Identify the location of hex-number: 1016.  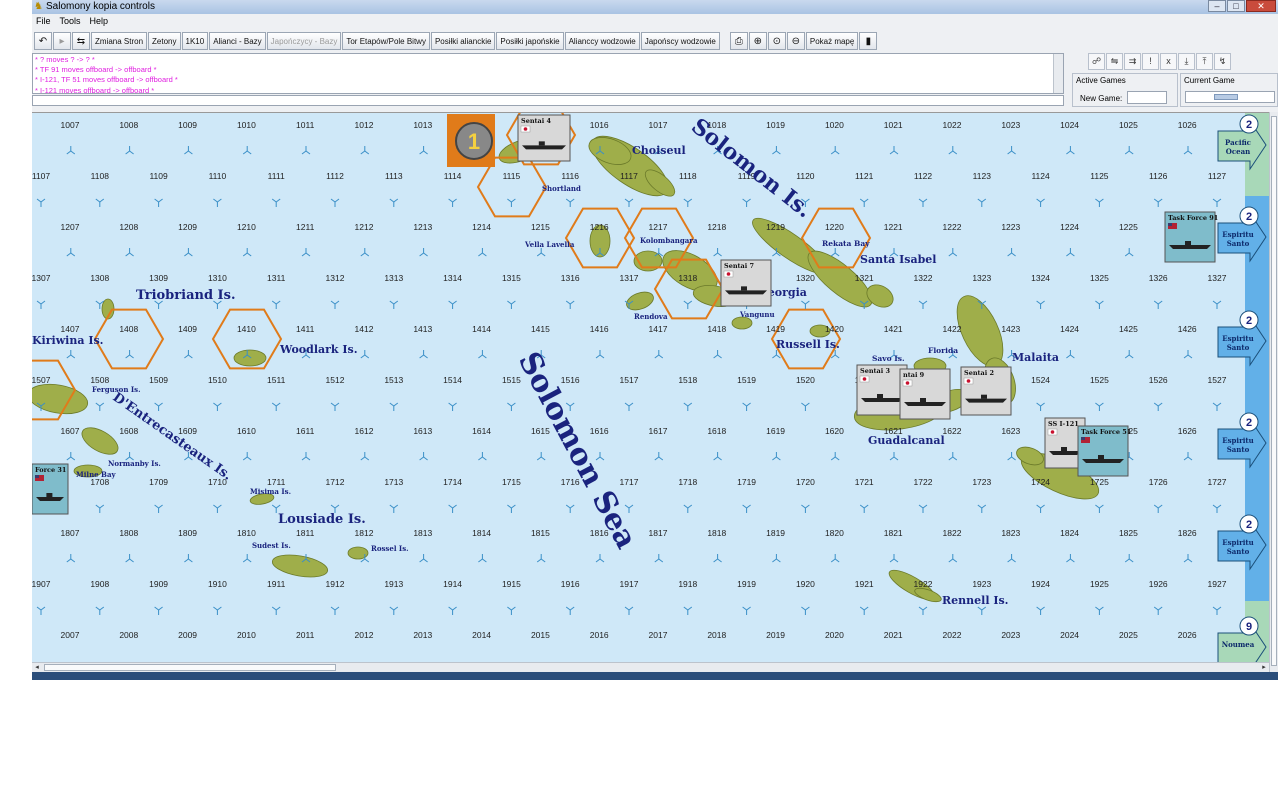
(599, 125).